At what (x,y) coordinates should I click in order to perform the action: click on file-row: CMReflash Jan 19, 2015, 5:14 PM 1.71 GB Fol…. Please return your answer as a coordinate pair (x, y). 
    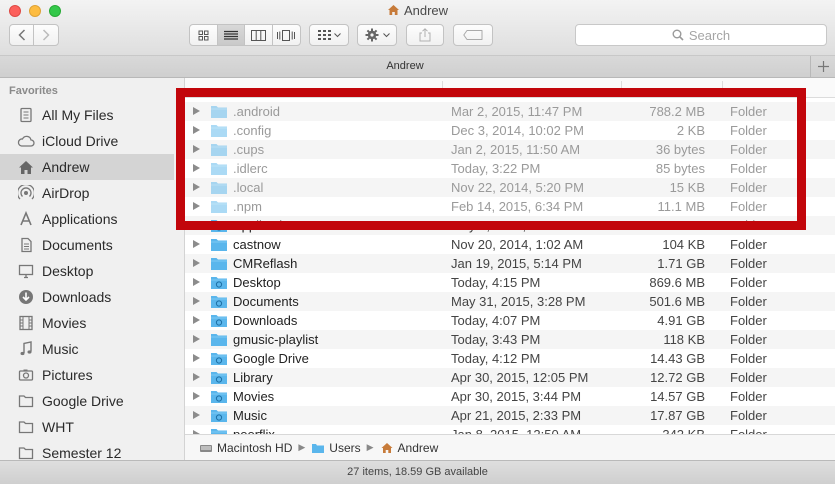
    Looking at the image, I should click on (510, 263).